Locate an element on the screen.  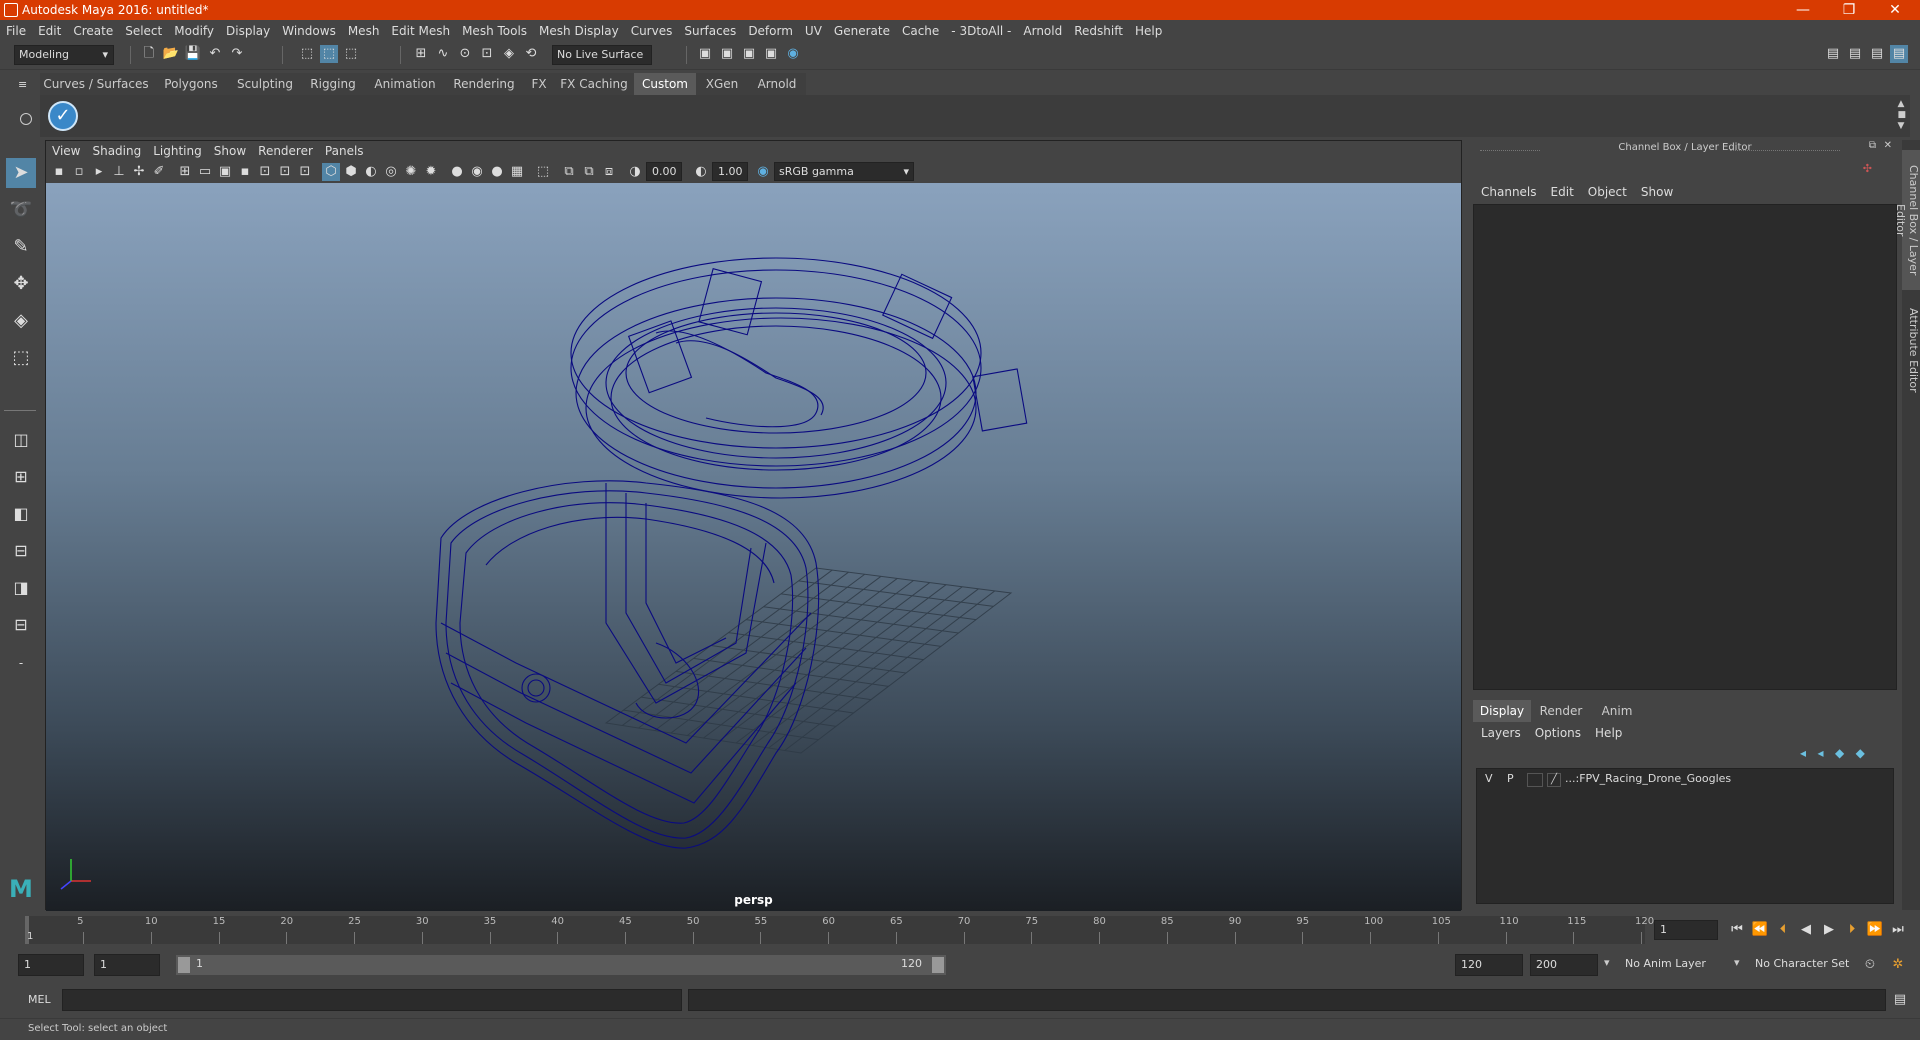
anti-aliasing-icon: ● is located at coordinates (497, 172).